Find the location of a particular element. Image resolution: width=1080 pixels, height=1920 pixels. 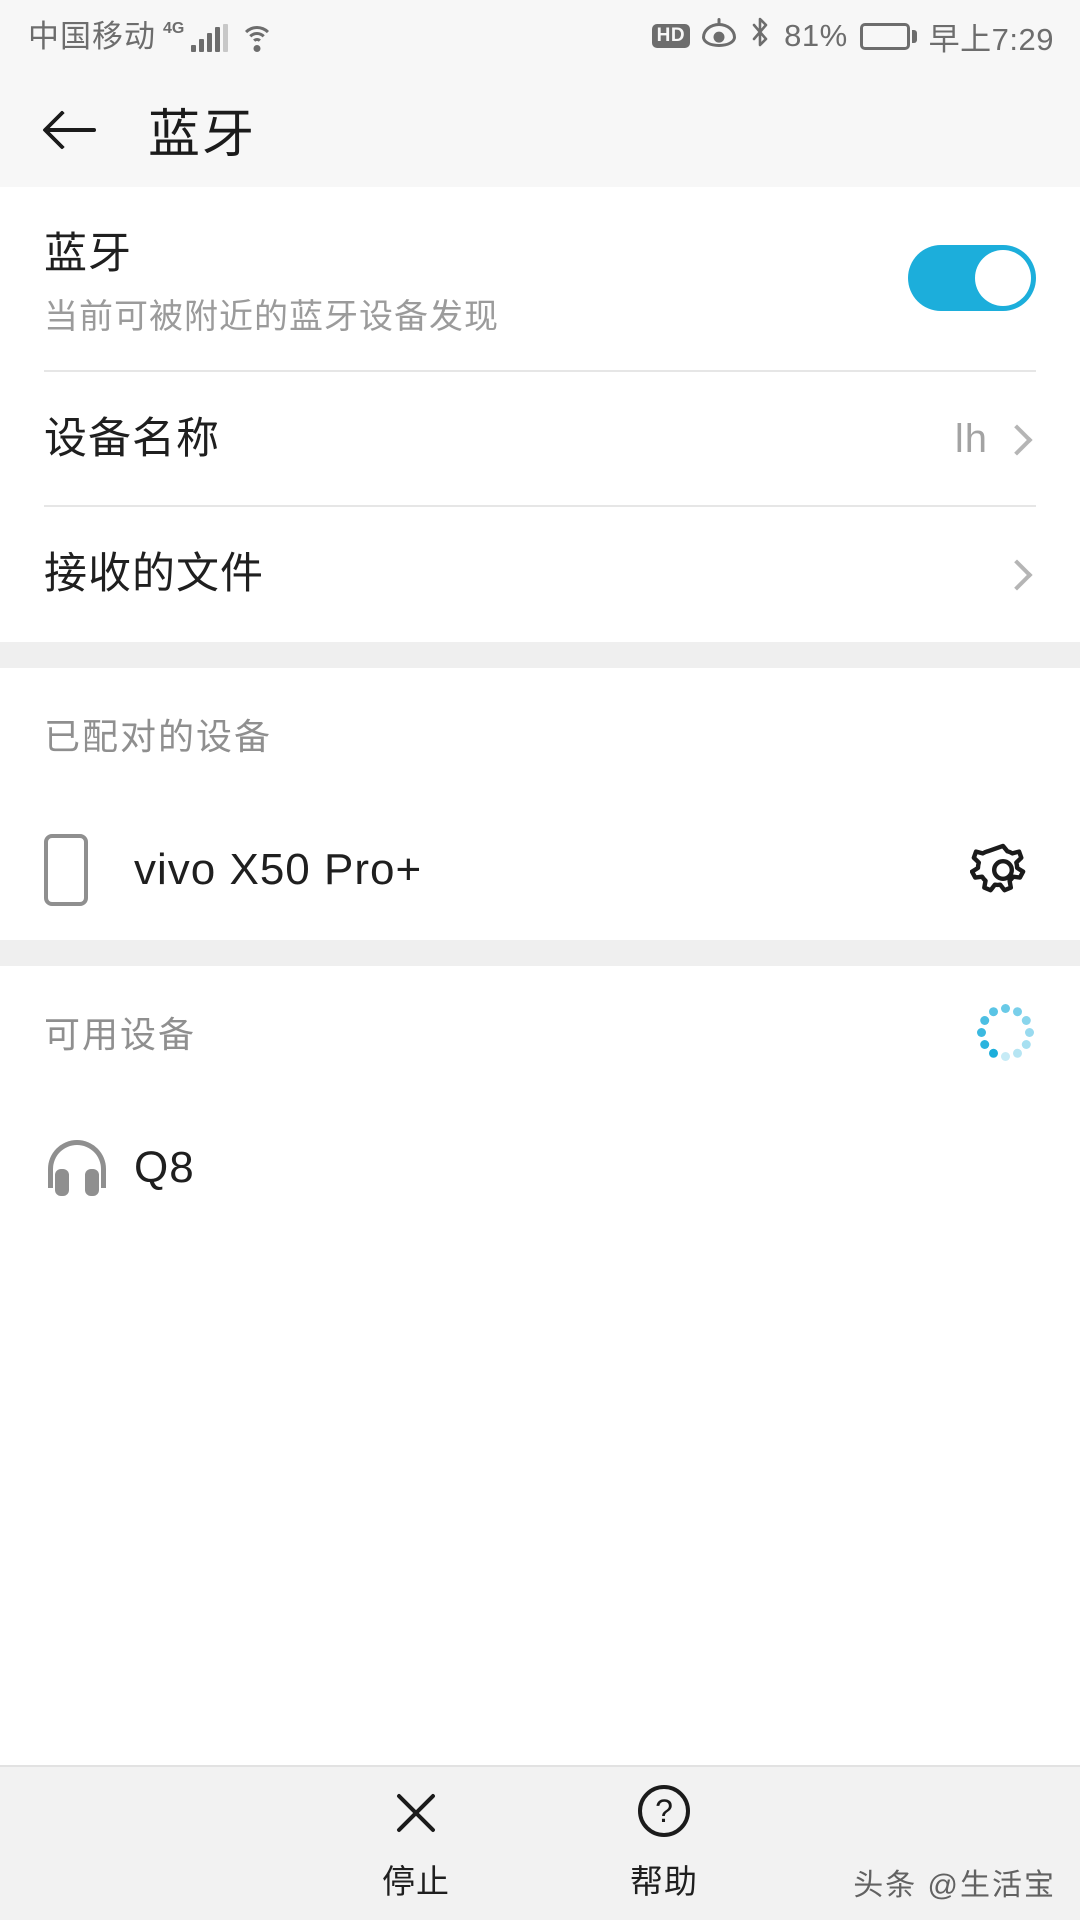

battery-icon is located at coordinates (888, 36).